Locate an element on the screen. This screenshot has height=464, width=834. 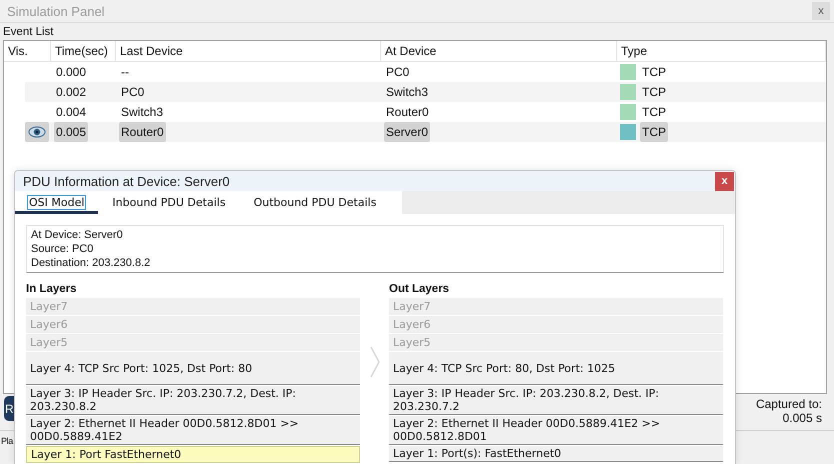
dialog-title: PDU Information at Device: Server0 is located at coordinates (126, 181).